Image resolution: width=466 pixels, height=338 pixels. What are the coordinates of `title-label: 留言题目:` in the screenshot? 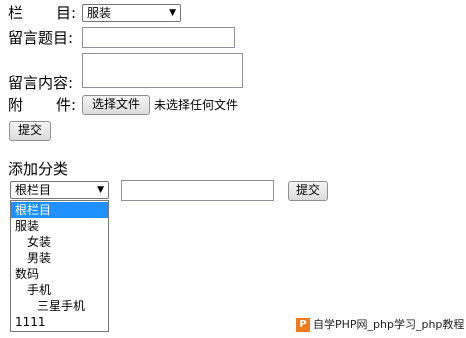 It's located at (41, 38).